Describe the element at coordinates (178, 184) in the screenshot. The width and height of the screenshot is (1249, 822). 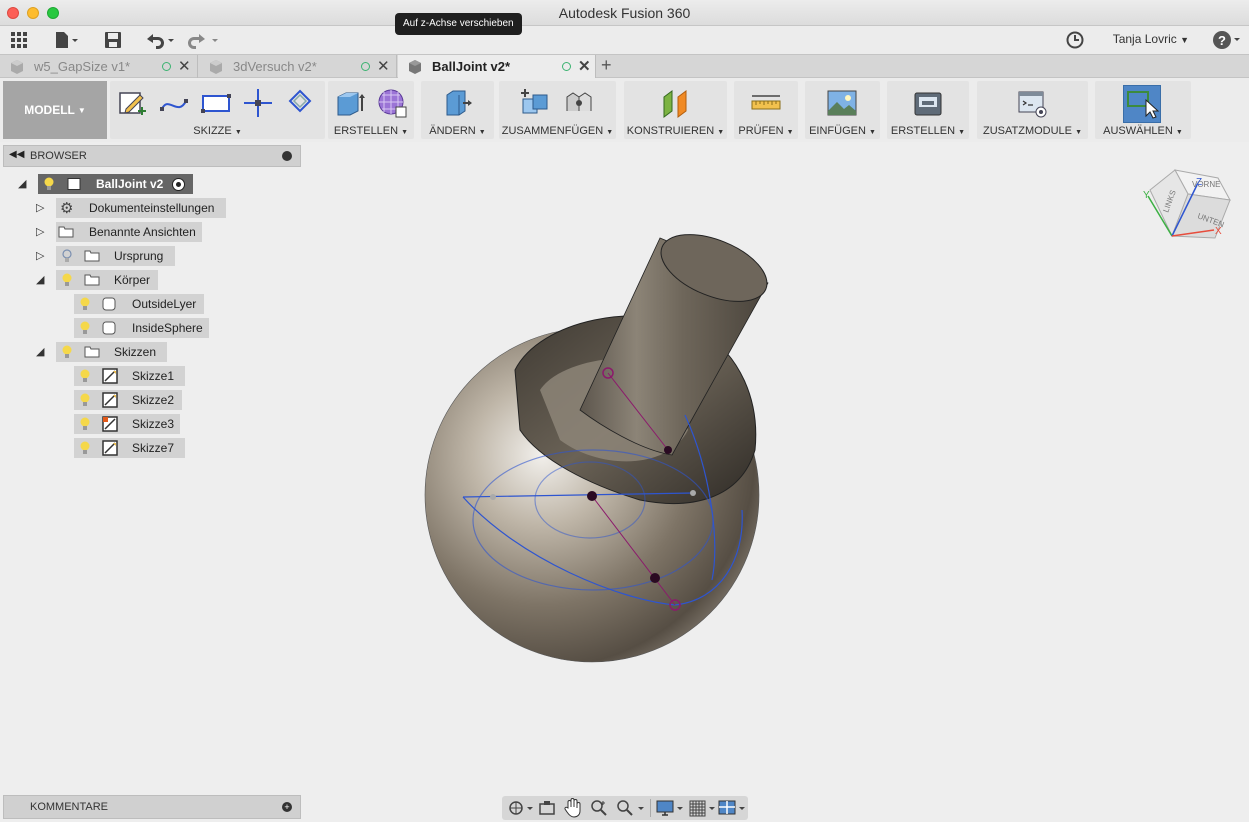
I see `activate-radio-icon` at that location.